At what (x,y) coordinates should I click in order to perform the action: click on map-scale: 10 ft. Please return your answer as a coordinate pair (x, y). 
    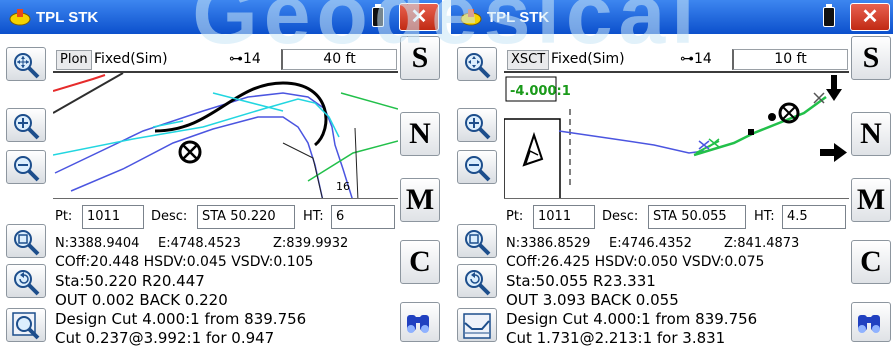
    Looking at the image, I should click on (790, 59).